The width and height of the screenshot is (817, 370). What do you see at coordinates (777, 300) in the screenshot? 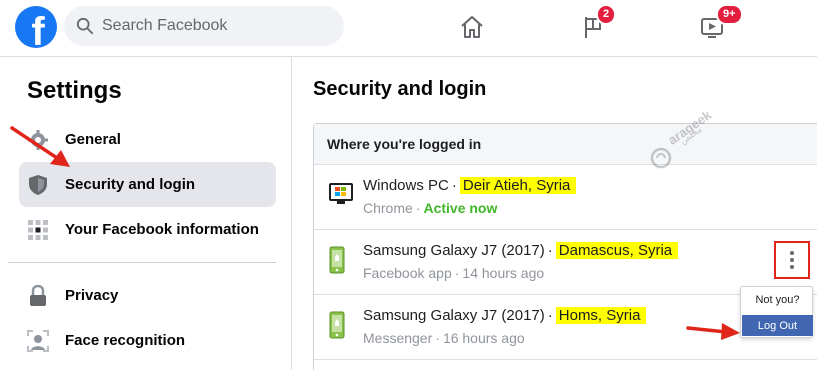
I see `not-you-option: Not you?` at bounding box center [777, 300].